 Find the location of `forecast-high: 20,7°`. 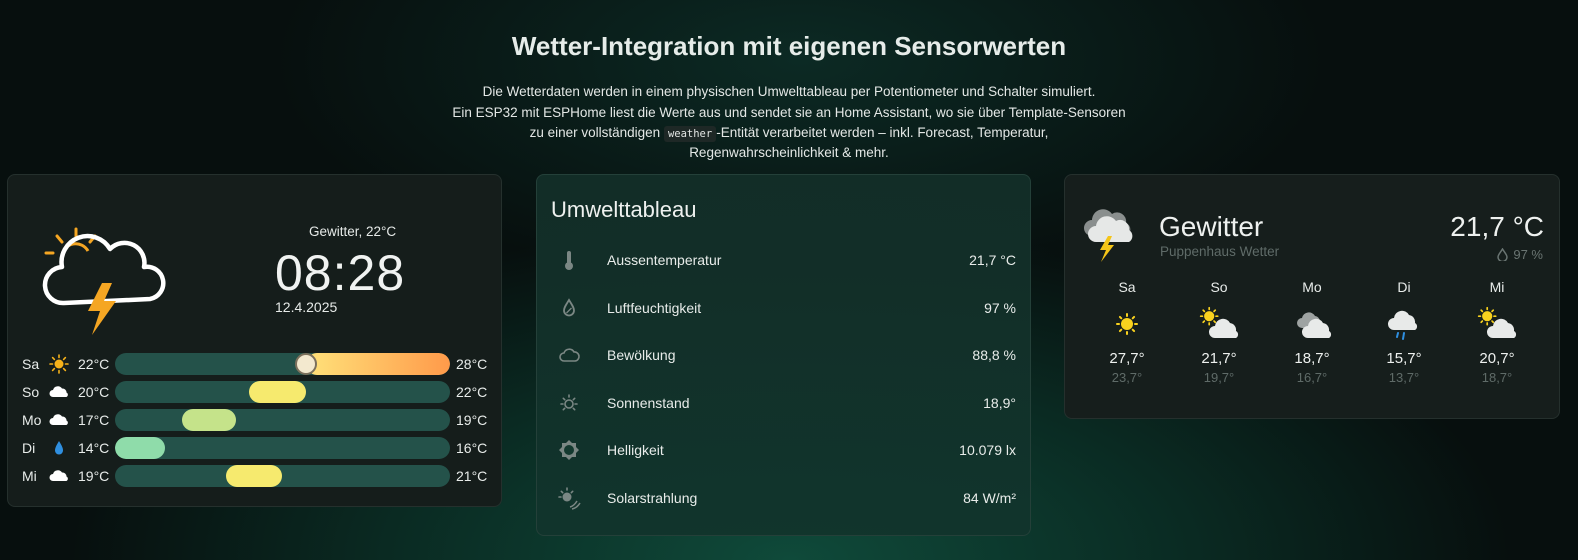

forecast-high: 20,7° is located at coordinates (1497, 358).